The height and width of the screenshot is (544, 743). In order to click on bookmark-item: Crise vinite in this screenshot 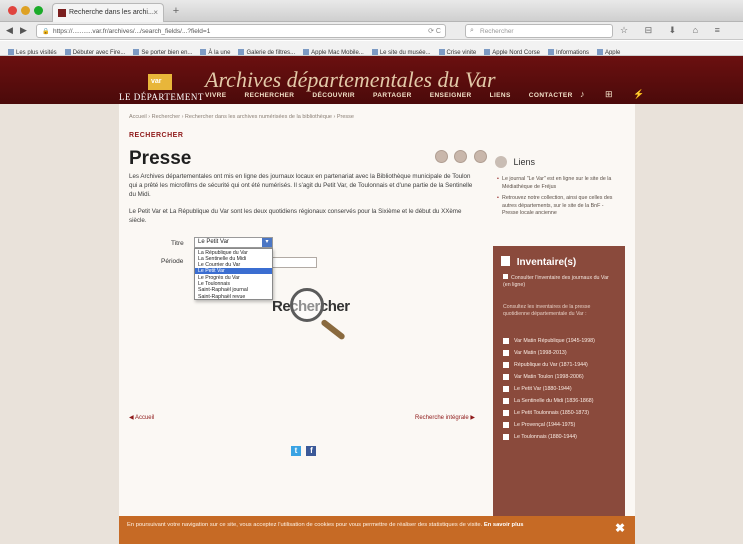, I will do `click(457, 52)`.